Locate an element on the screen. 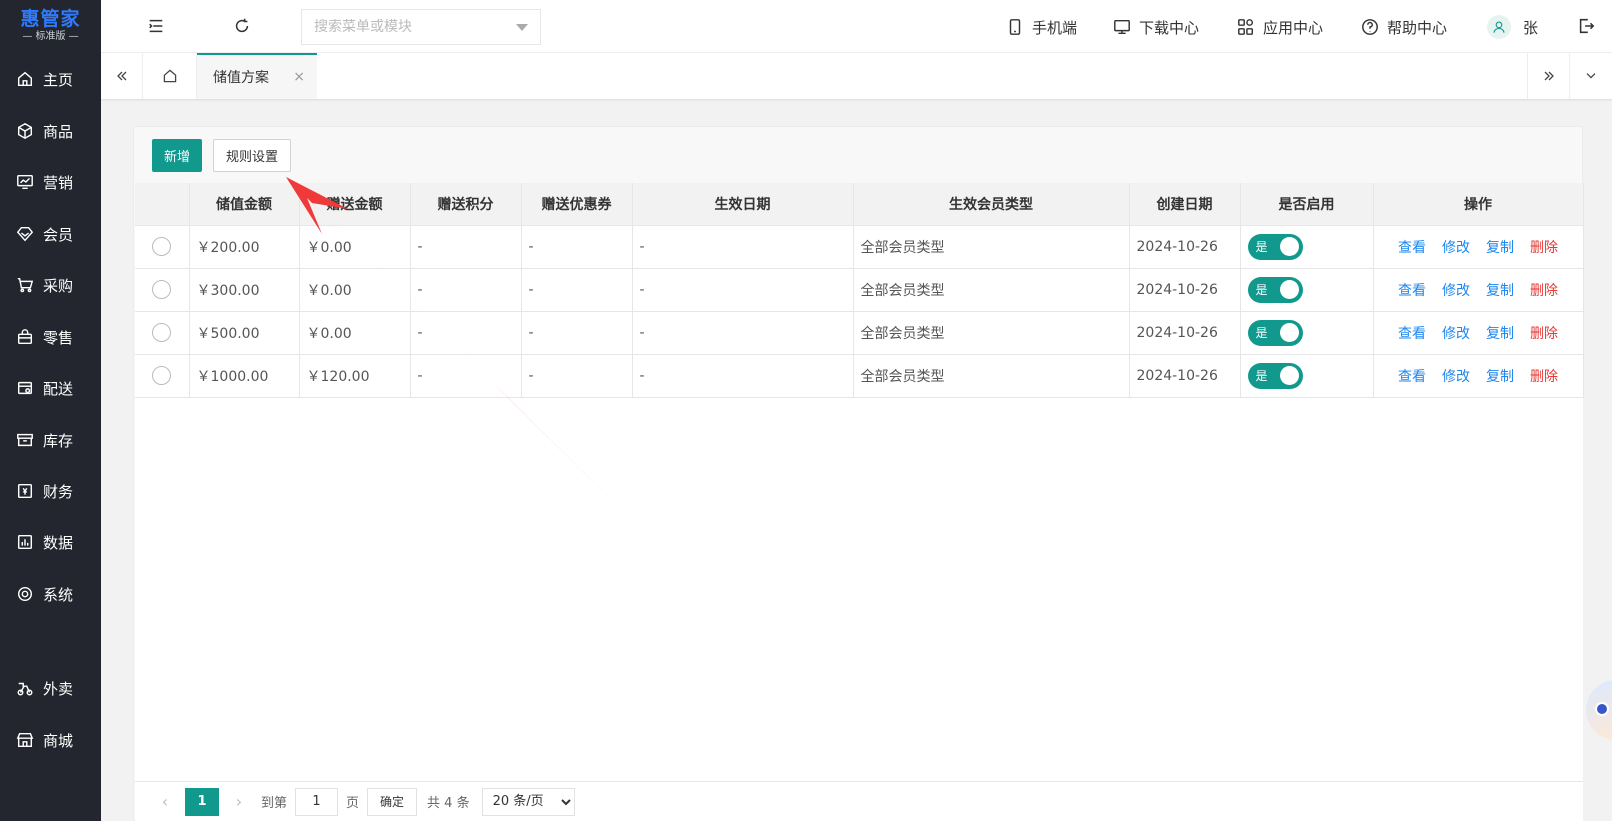  next-page-icon: › is located at coordinates (239, 801).